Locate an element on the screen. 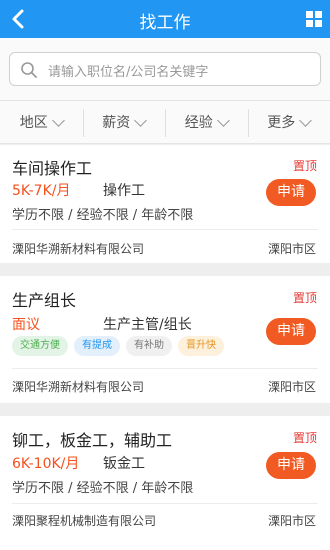 The height and width of the screenshot is (550, 330). company-name: 溧阳聚程机械制造有限公司 is located at coordinates (84, 520).